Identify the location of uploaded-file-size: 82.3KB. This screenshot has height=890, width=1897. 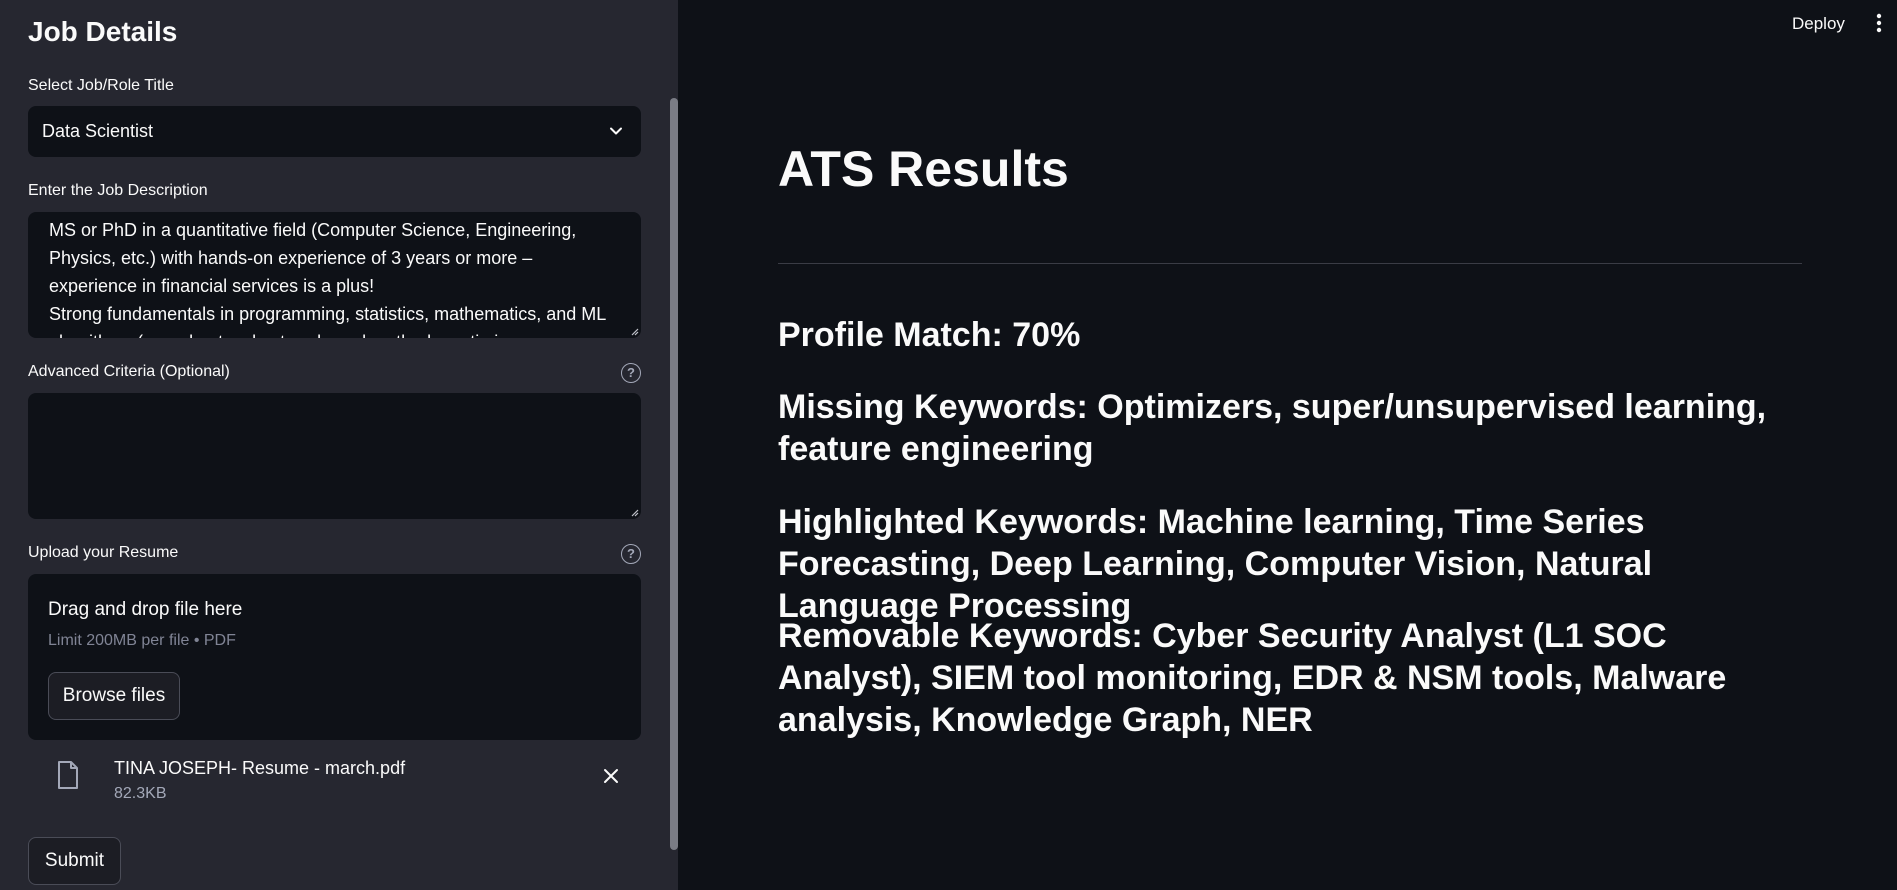
(140, 793).